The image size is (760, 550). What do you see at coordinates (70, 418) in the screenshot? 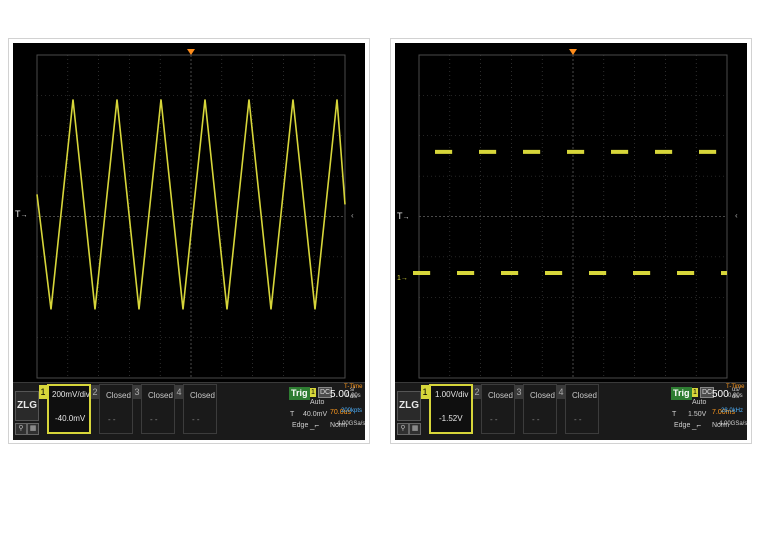
I see `ch1-offset: -40.0mV` at bounding box center [70, 418].